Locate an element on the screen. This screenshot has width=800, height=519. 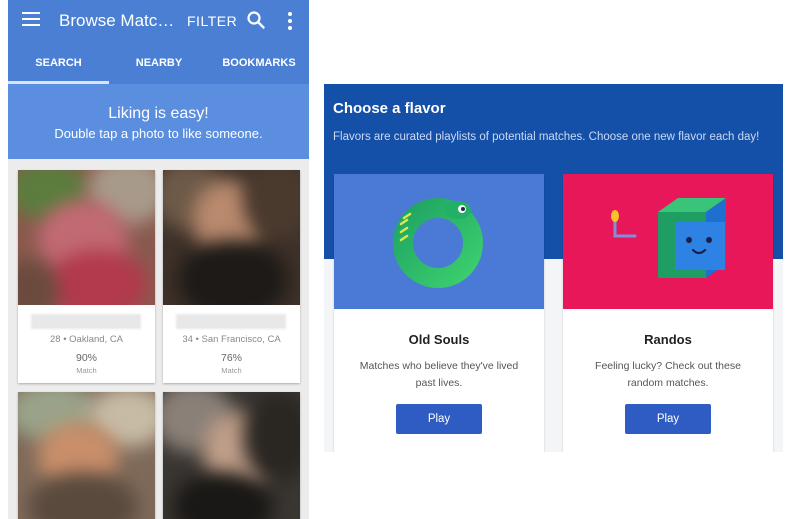
play-old-souls-button: Play is located at coordinates (439, 419).